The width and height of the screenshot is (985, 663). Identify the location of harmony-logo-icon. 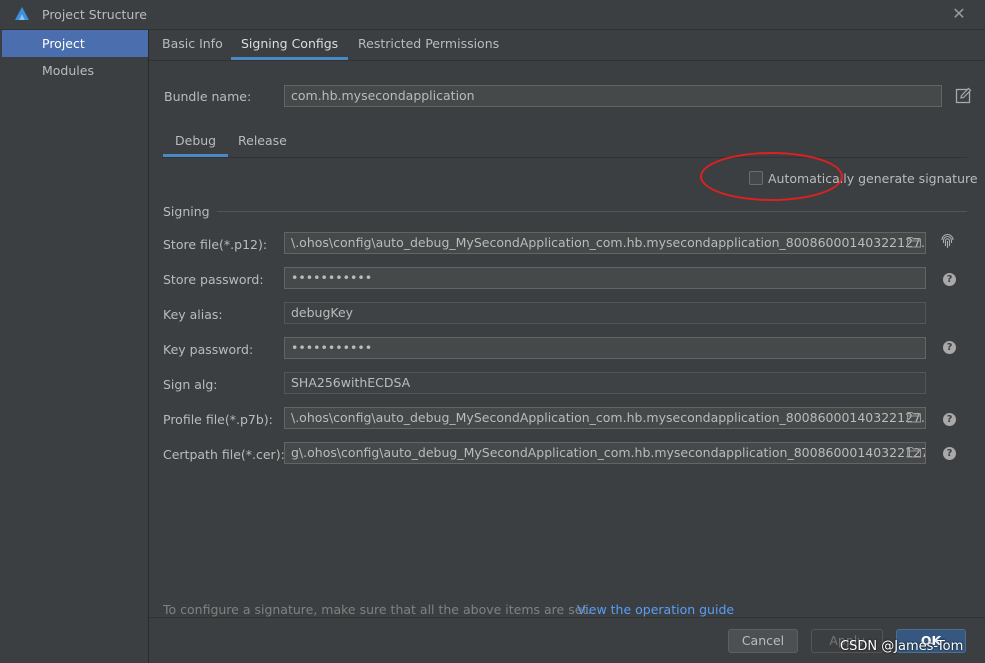
(22, 13).